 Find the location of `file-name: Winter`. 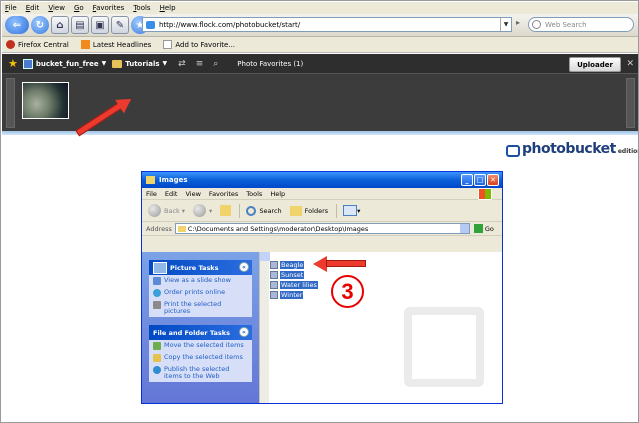

file-name: Winter is located at coordinates (292, 295).